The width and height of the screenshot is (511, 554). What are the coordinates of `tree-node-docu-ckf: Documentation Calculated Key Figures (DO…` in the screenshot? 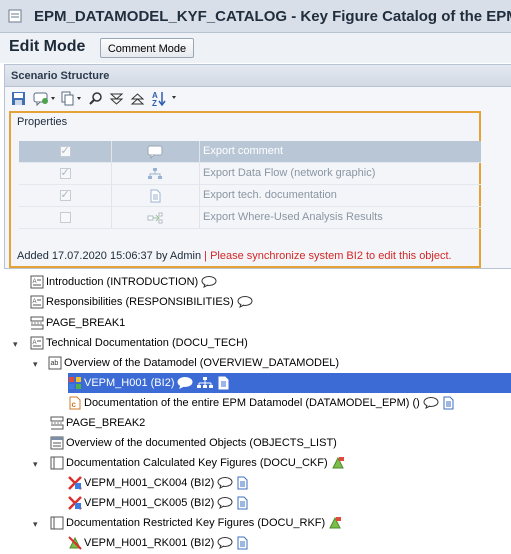 It's located at (197, 463).